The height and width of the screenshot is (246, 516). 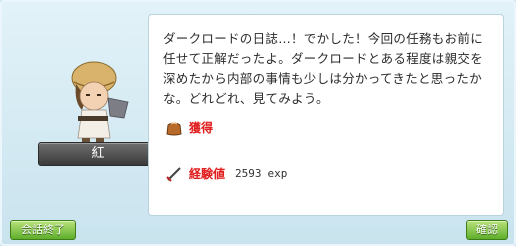 I want to click on end-chat-button: 会話終了, so click(x=43, y=230).